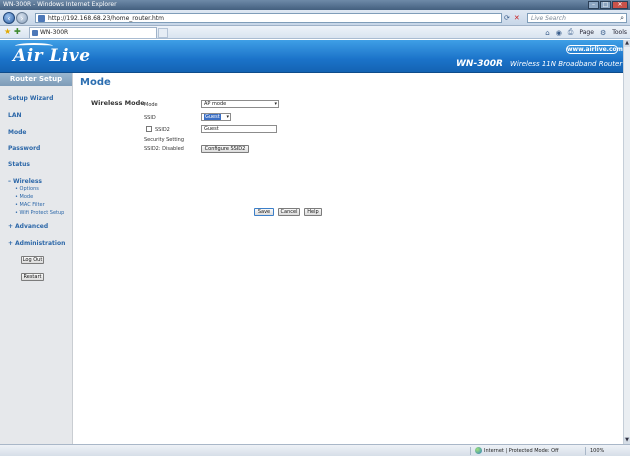 This screenshot has width=630, height=456. What do you see at coordinates (577, 18) in the screenshot?
I see `search-input: Live Search ⌕` at bounding box center [577, 18].